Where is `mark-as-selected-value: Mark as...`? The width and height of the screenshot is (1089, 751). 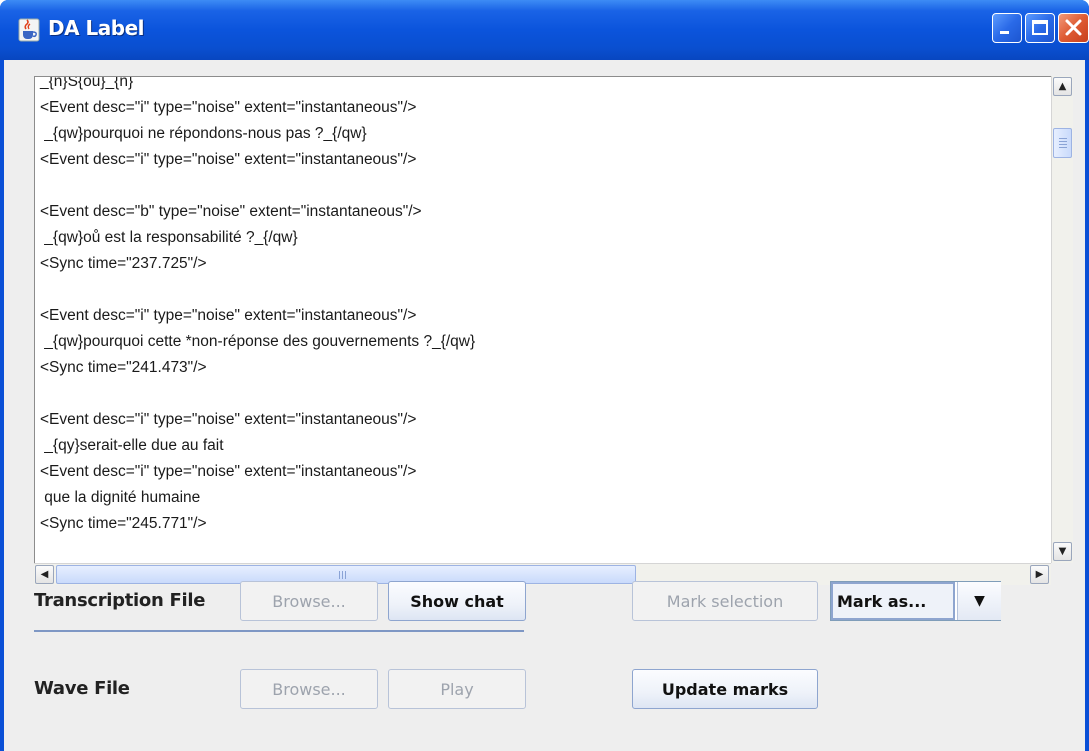
mark-as-selected-value: Mark as... is located at coordinates (893, 601).